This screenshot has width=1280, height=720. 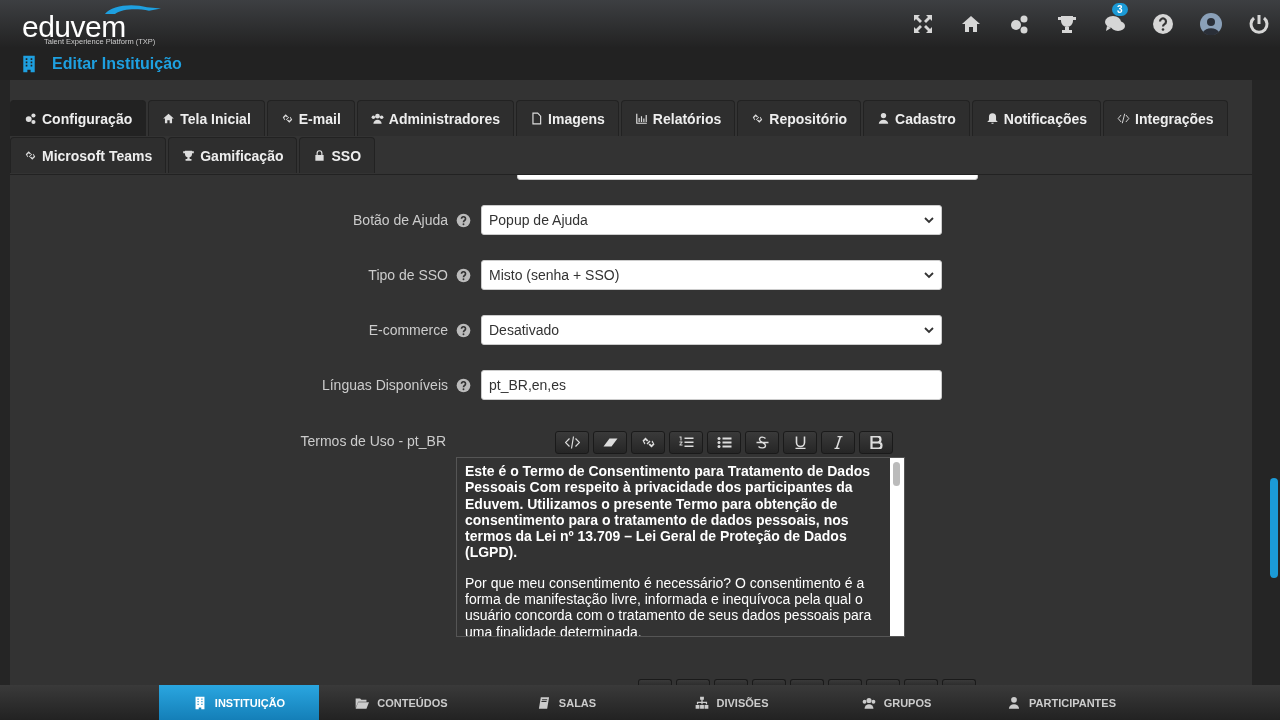 What do you see at coordinates (320, 155) in the screenshot?
I see `lock-icon` at bounding box center [320, 155].